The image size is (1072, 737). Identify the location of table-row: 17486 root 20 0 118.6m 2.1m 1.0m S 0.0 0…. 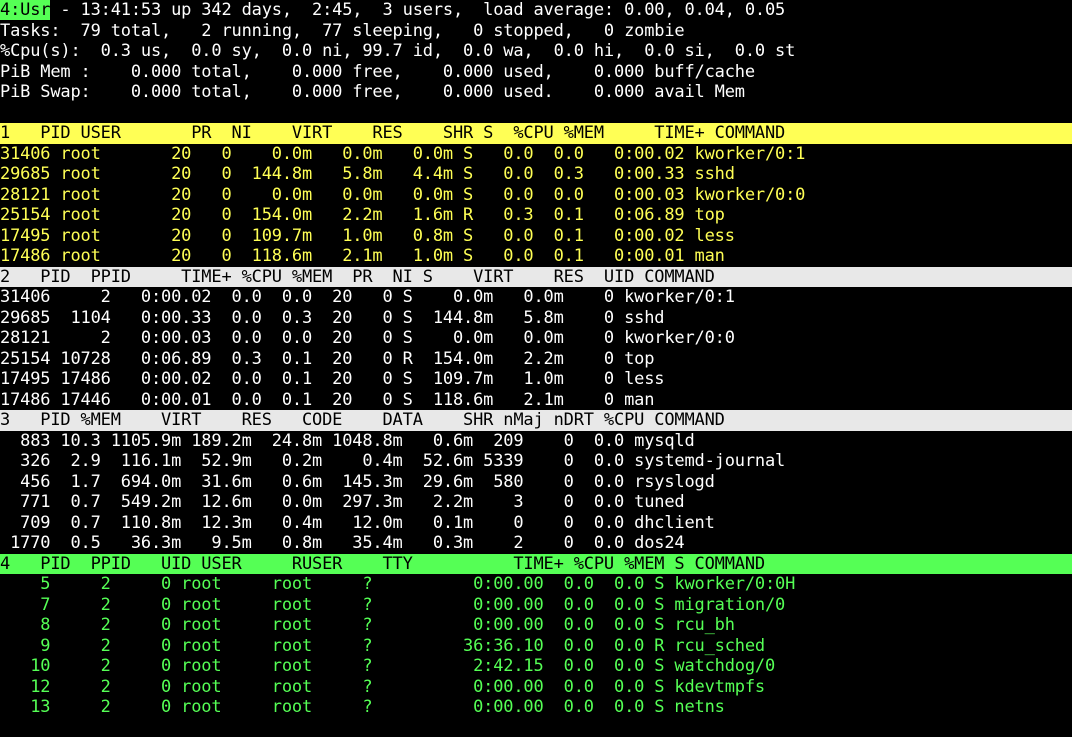
(536, 256).